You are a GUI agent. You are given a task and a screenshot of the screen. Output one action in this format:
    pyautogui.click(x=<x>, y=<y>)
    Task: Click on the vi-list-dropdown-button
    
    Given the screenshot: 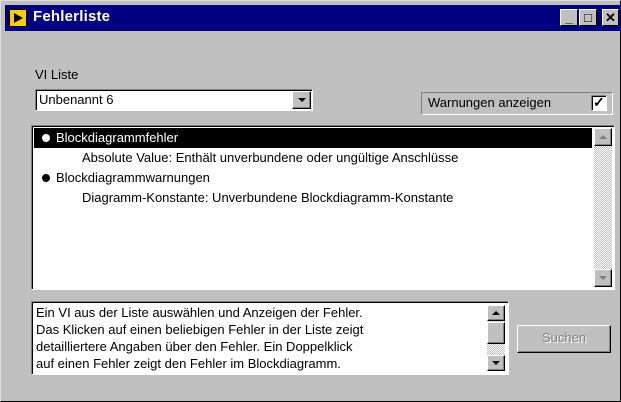 What is the action you would take?
    pyautogui.click(x=301, y=100)
    